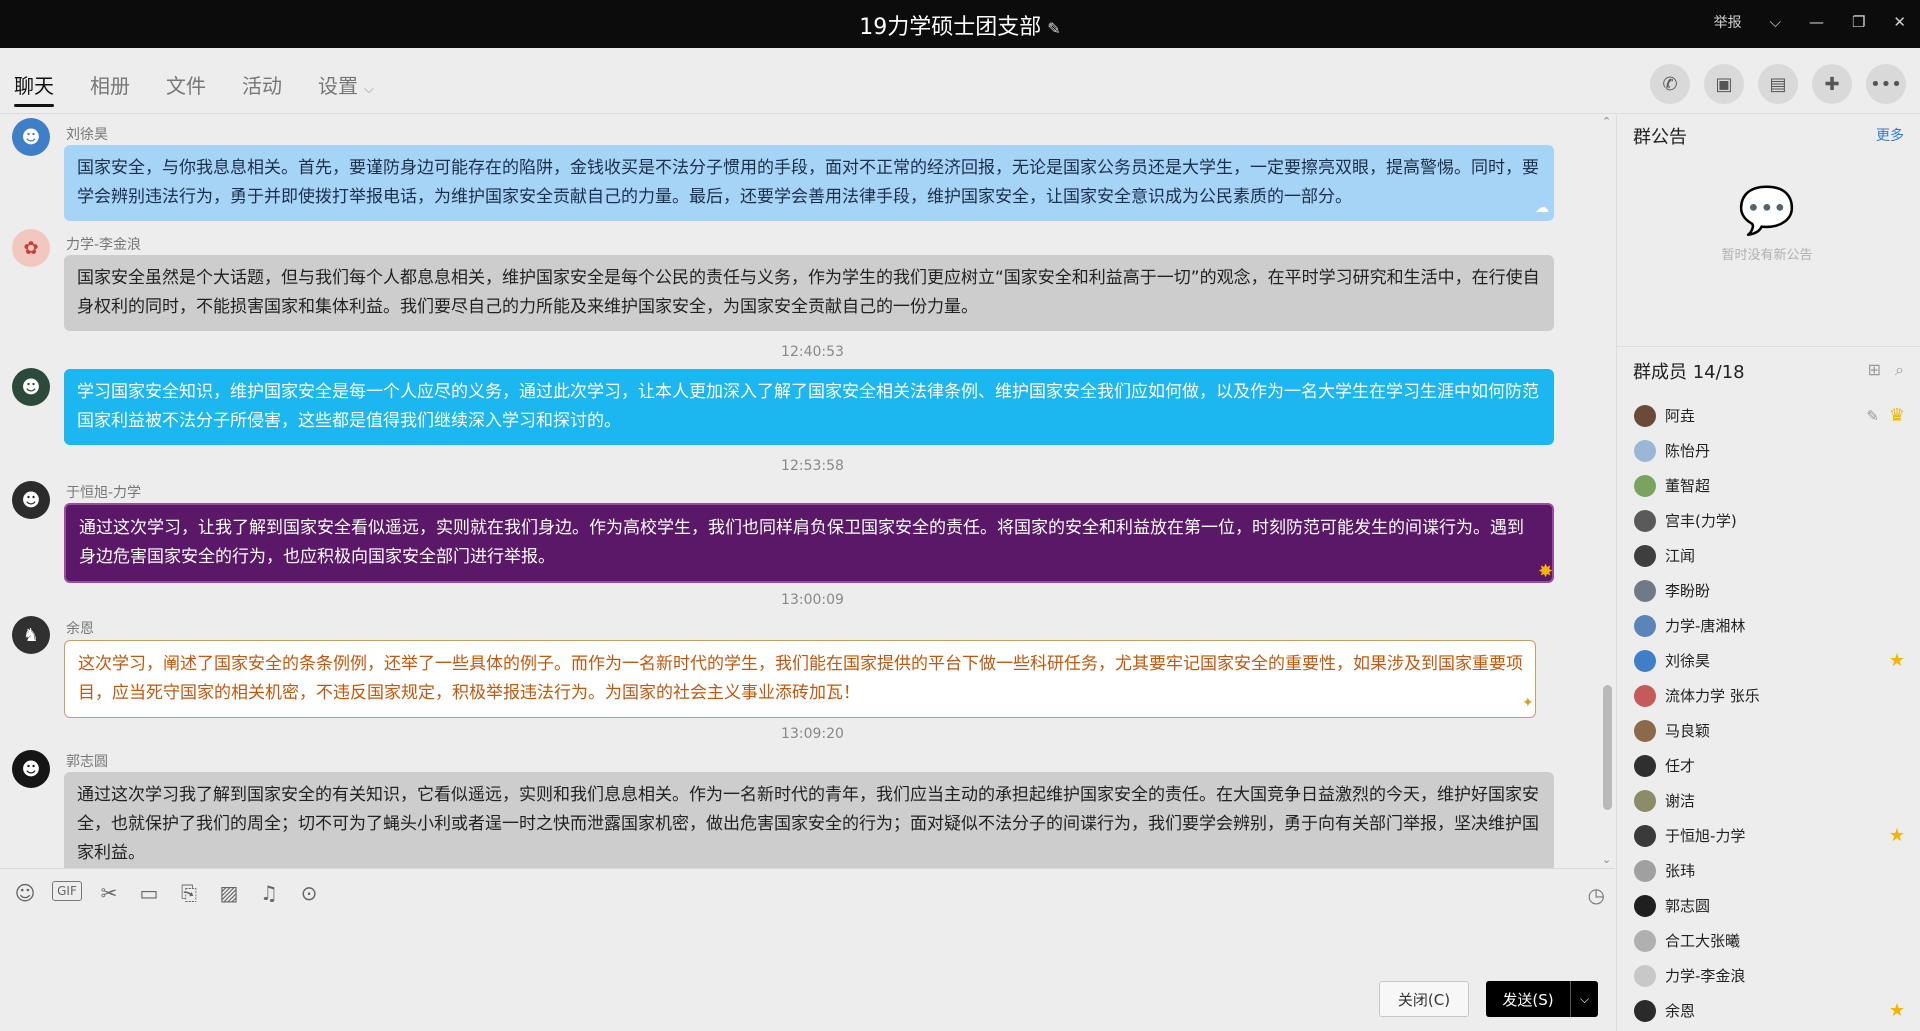 The width and height of the screenshot is (1920, 1031). Describe the element at coordinates (1768, 1010) in the screenshot. I see `member-item: 余恩 ★` at that location.